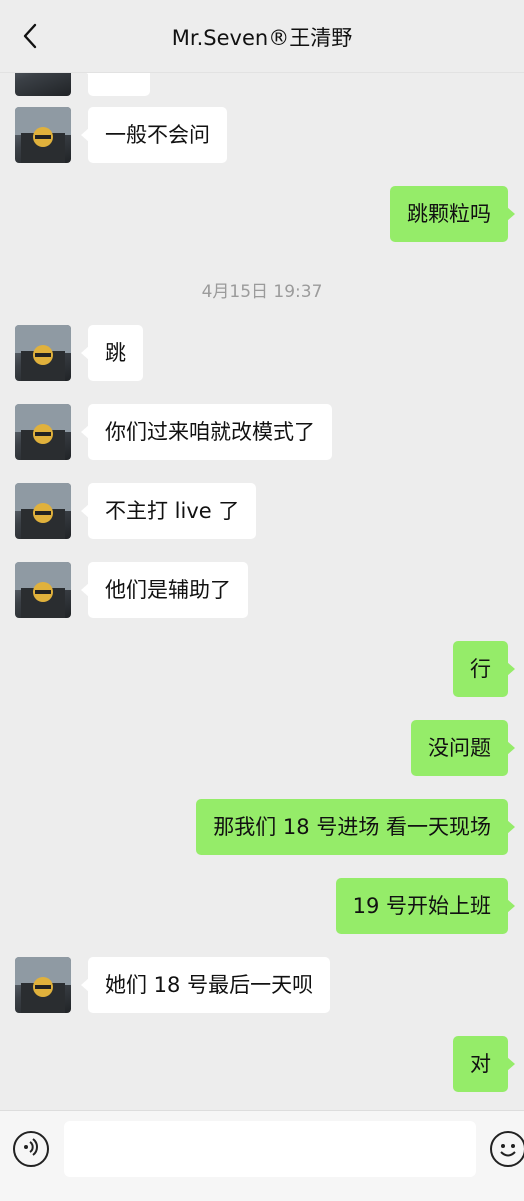 The height and width of the screenshot is (1201, 524). What do you see at coordinates (425, 906) in the screenshot?
I see `message-bubble: 19 号开始上班` at bounding box center [425, 906].